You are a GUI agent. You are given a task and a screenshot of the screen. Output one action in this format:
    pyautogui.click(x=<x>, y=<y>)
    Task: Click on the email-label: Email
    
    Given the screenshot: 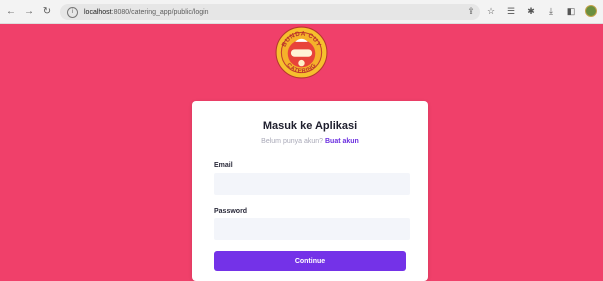 What is the action you would take?
    pyautogui.click(x=223, y=165)
    